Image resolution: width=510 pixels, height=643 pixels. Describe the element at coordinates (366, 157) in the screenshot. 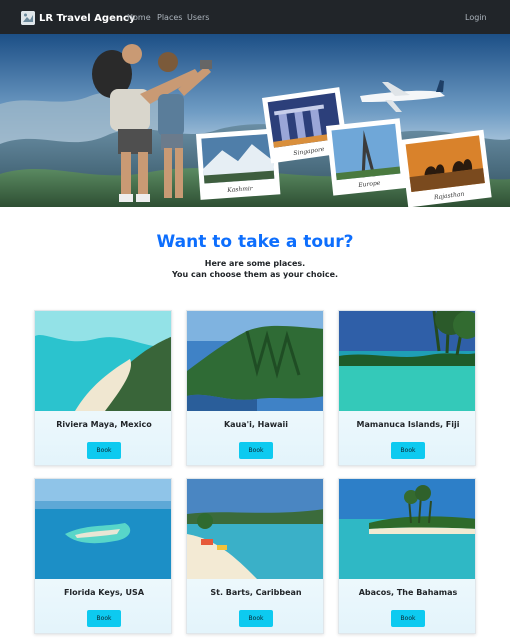

I see `polaroid-europe: Europe` at that location.